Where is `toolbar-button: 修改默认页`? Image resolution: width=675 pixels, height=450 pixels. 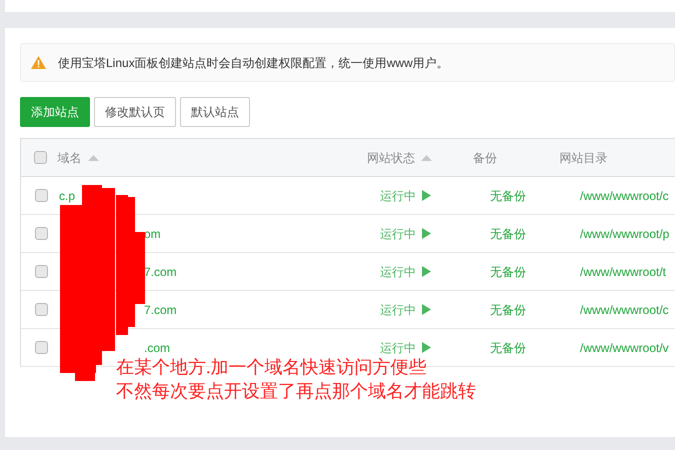
toolbar-button: 修改默认页 is located at coordinates (135, 112).